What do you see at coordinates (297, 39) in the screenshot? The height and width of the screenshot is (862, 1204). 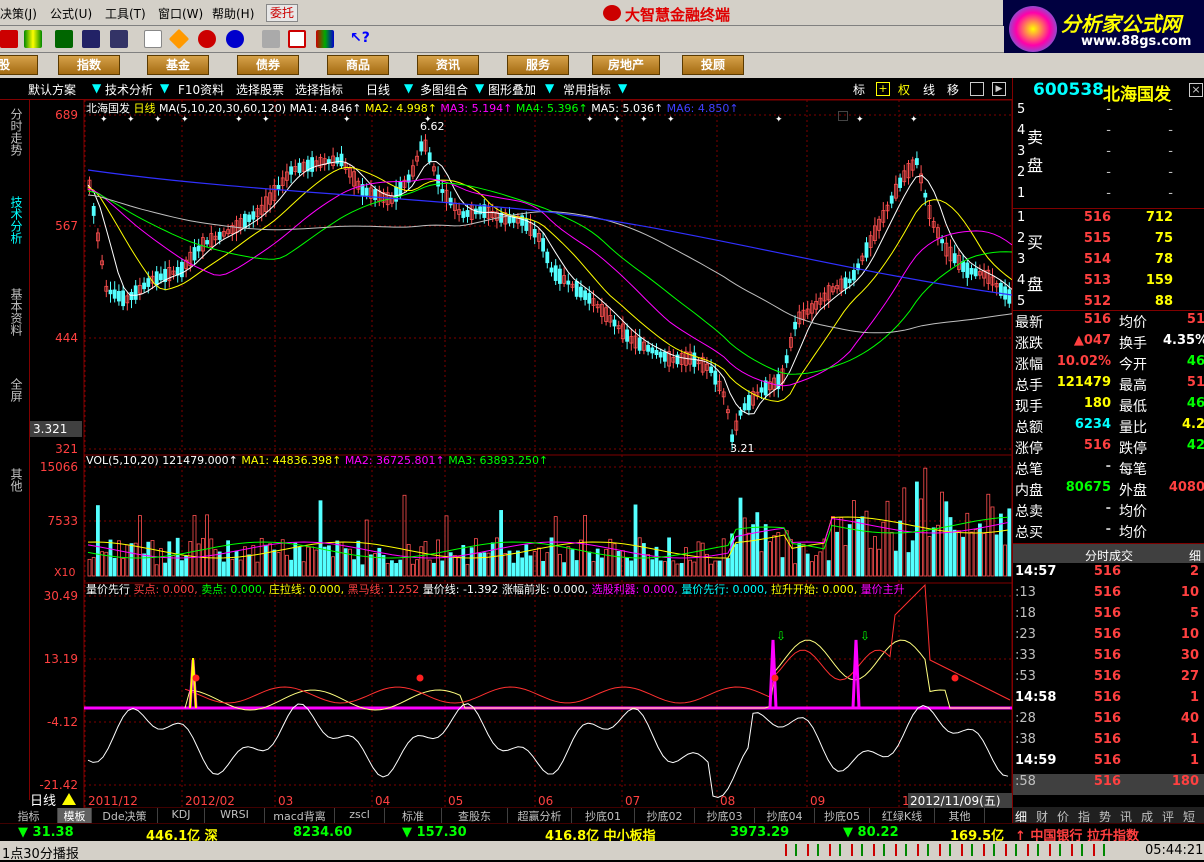 I see `window-icon` at bounding box center [297, 39].